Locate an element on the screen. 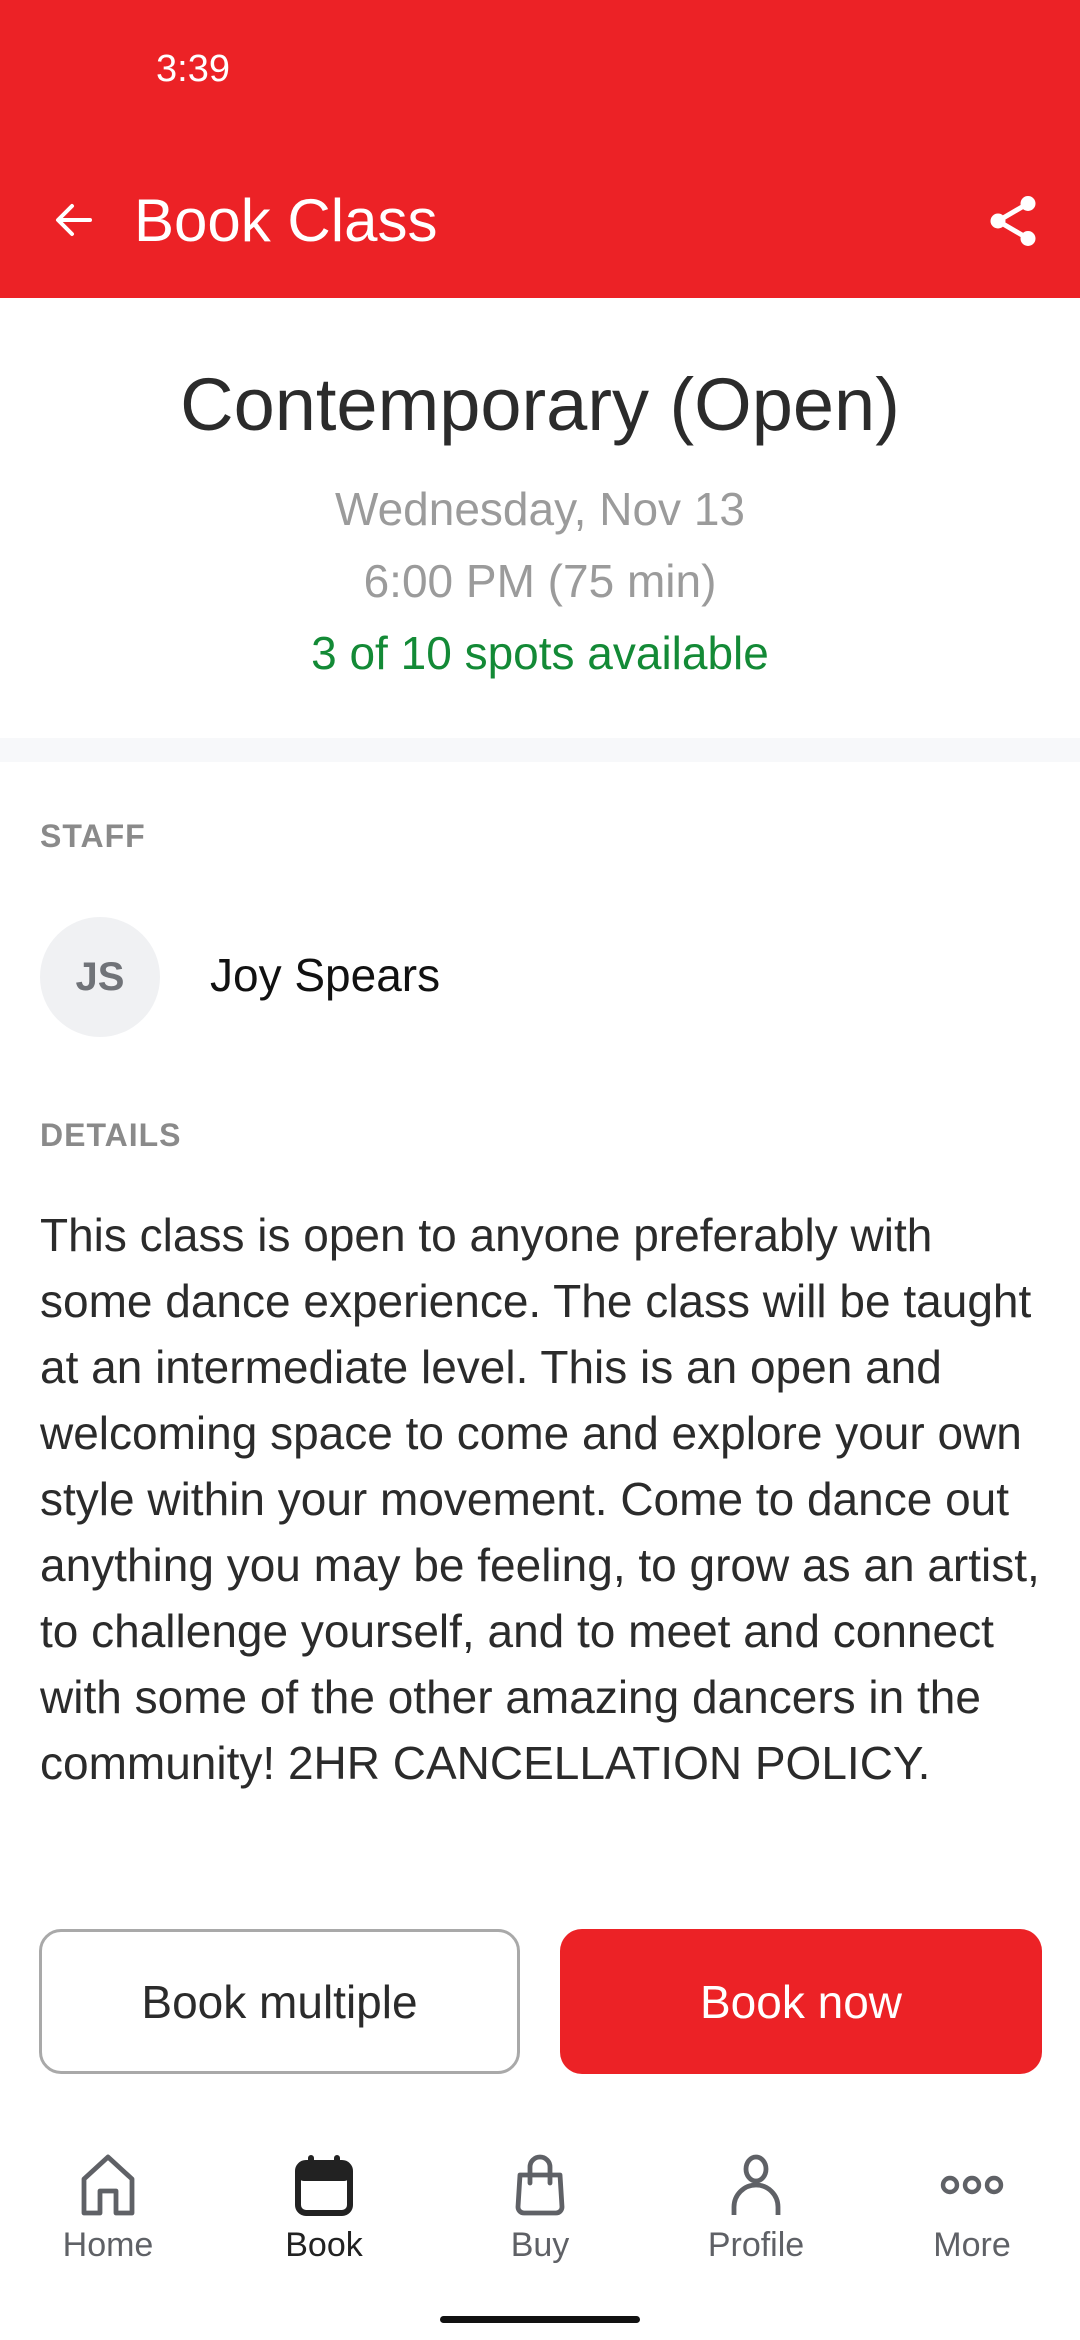  nav-item-more: More is located at coordinates (972, 2210).